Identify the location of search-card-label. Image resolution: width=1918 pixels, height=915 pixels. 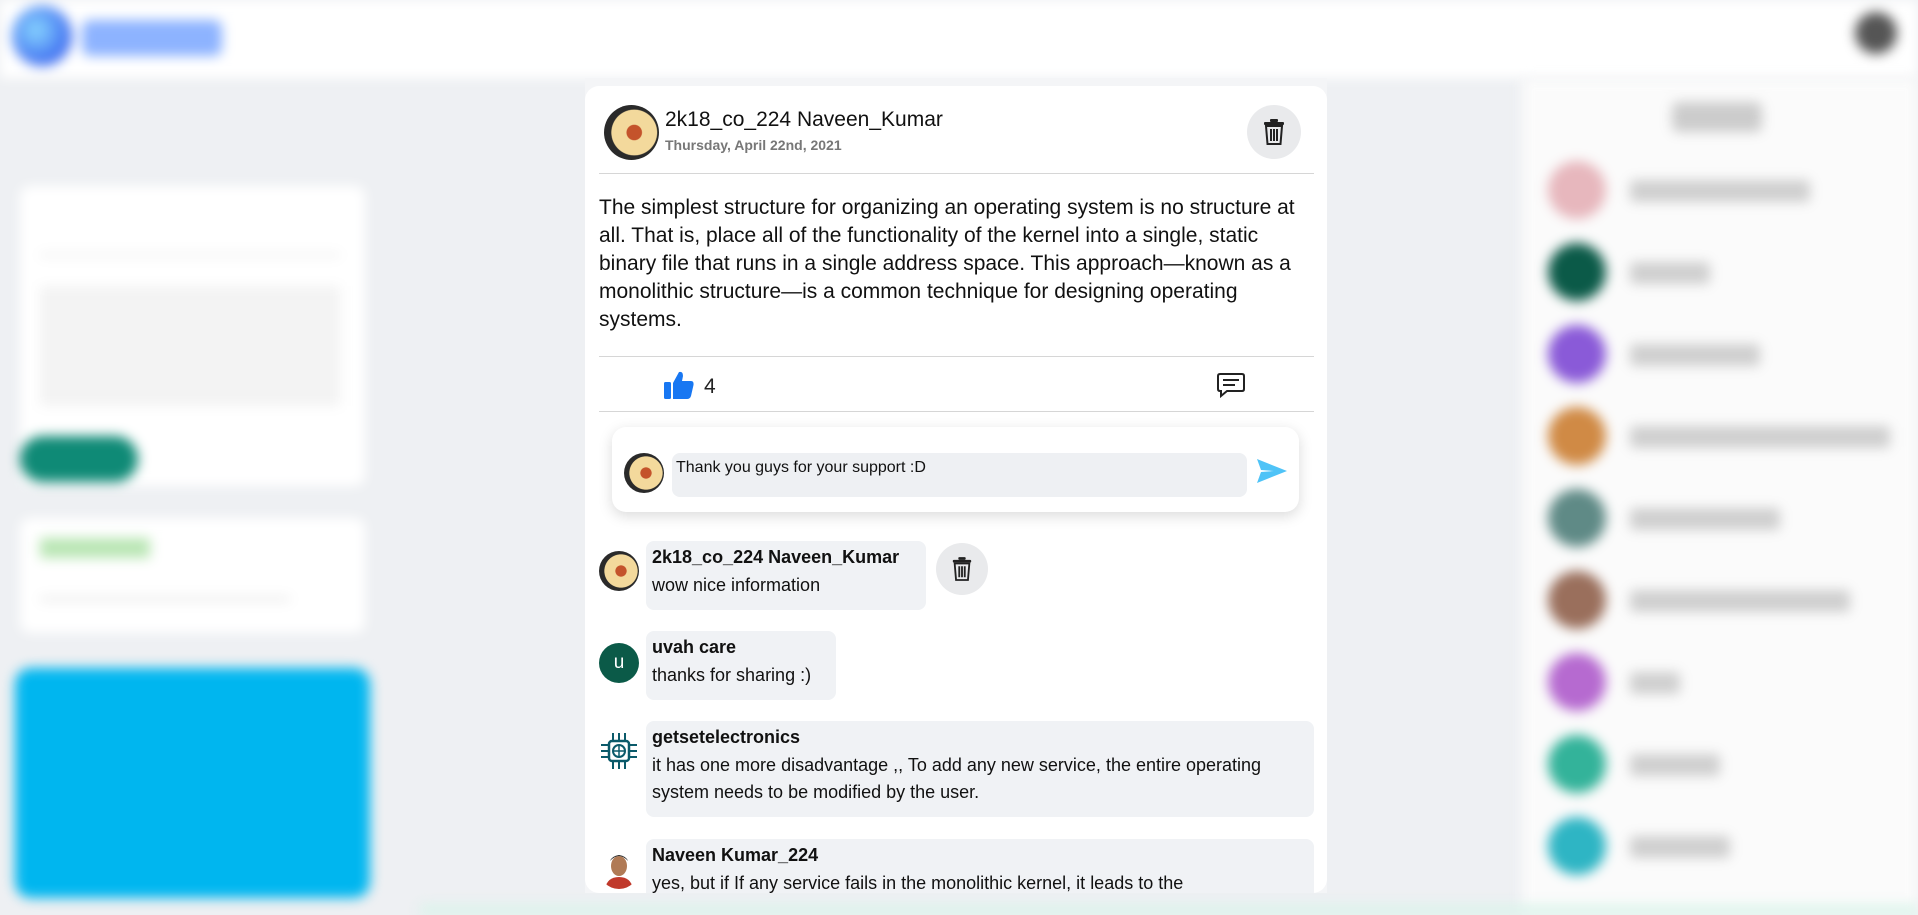
(95, 548).